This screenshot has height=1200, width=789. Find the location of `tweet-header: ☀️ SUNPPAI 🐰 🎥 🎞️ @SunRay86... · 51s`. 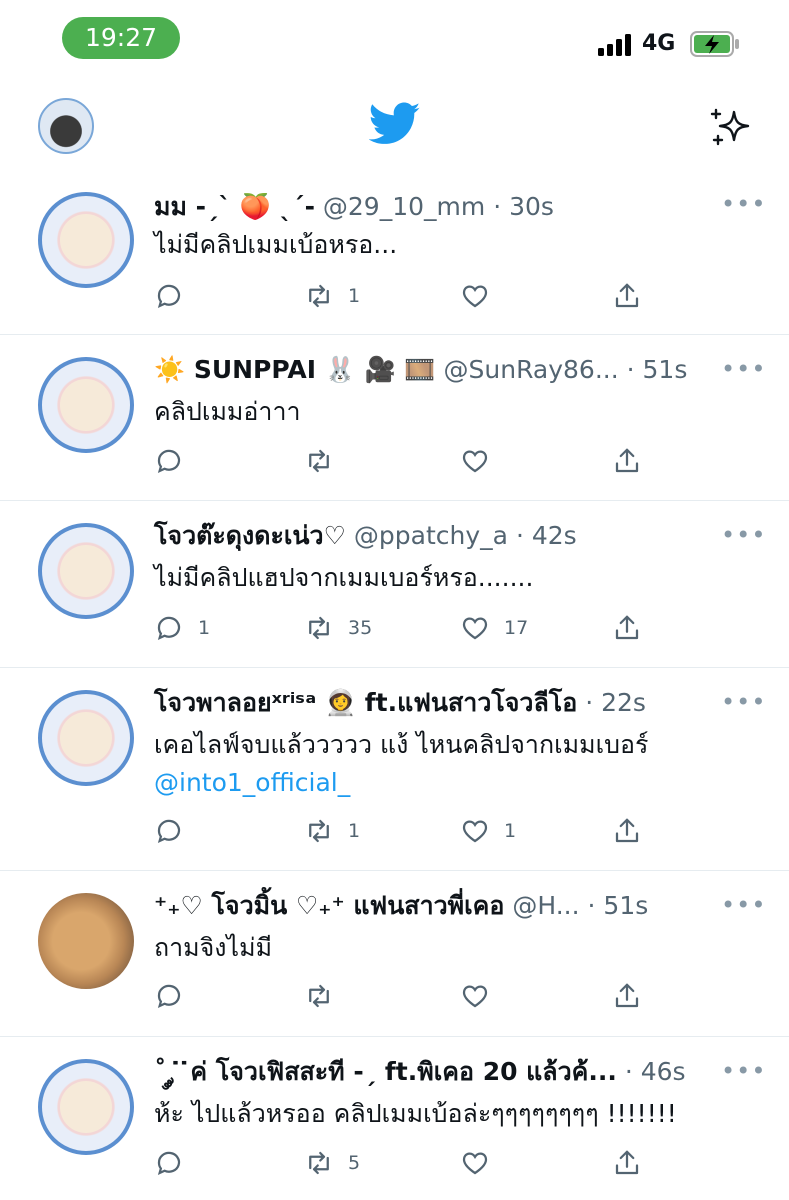

tweet-header: ☀️ SUNPPAI 🐰 🎥 🎞️ @SunRay86... · 51s is located at coordinates (420, 370).